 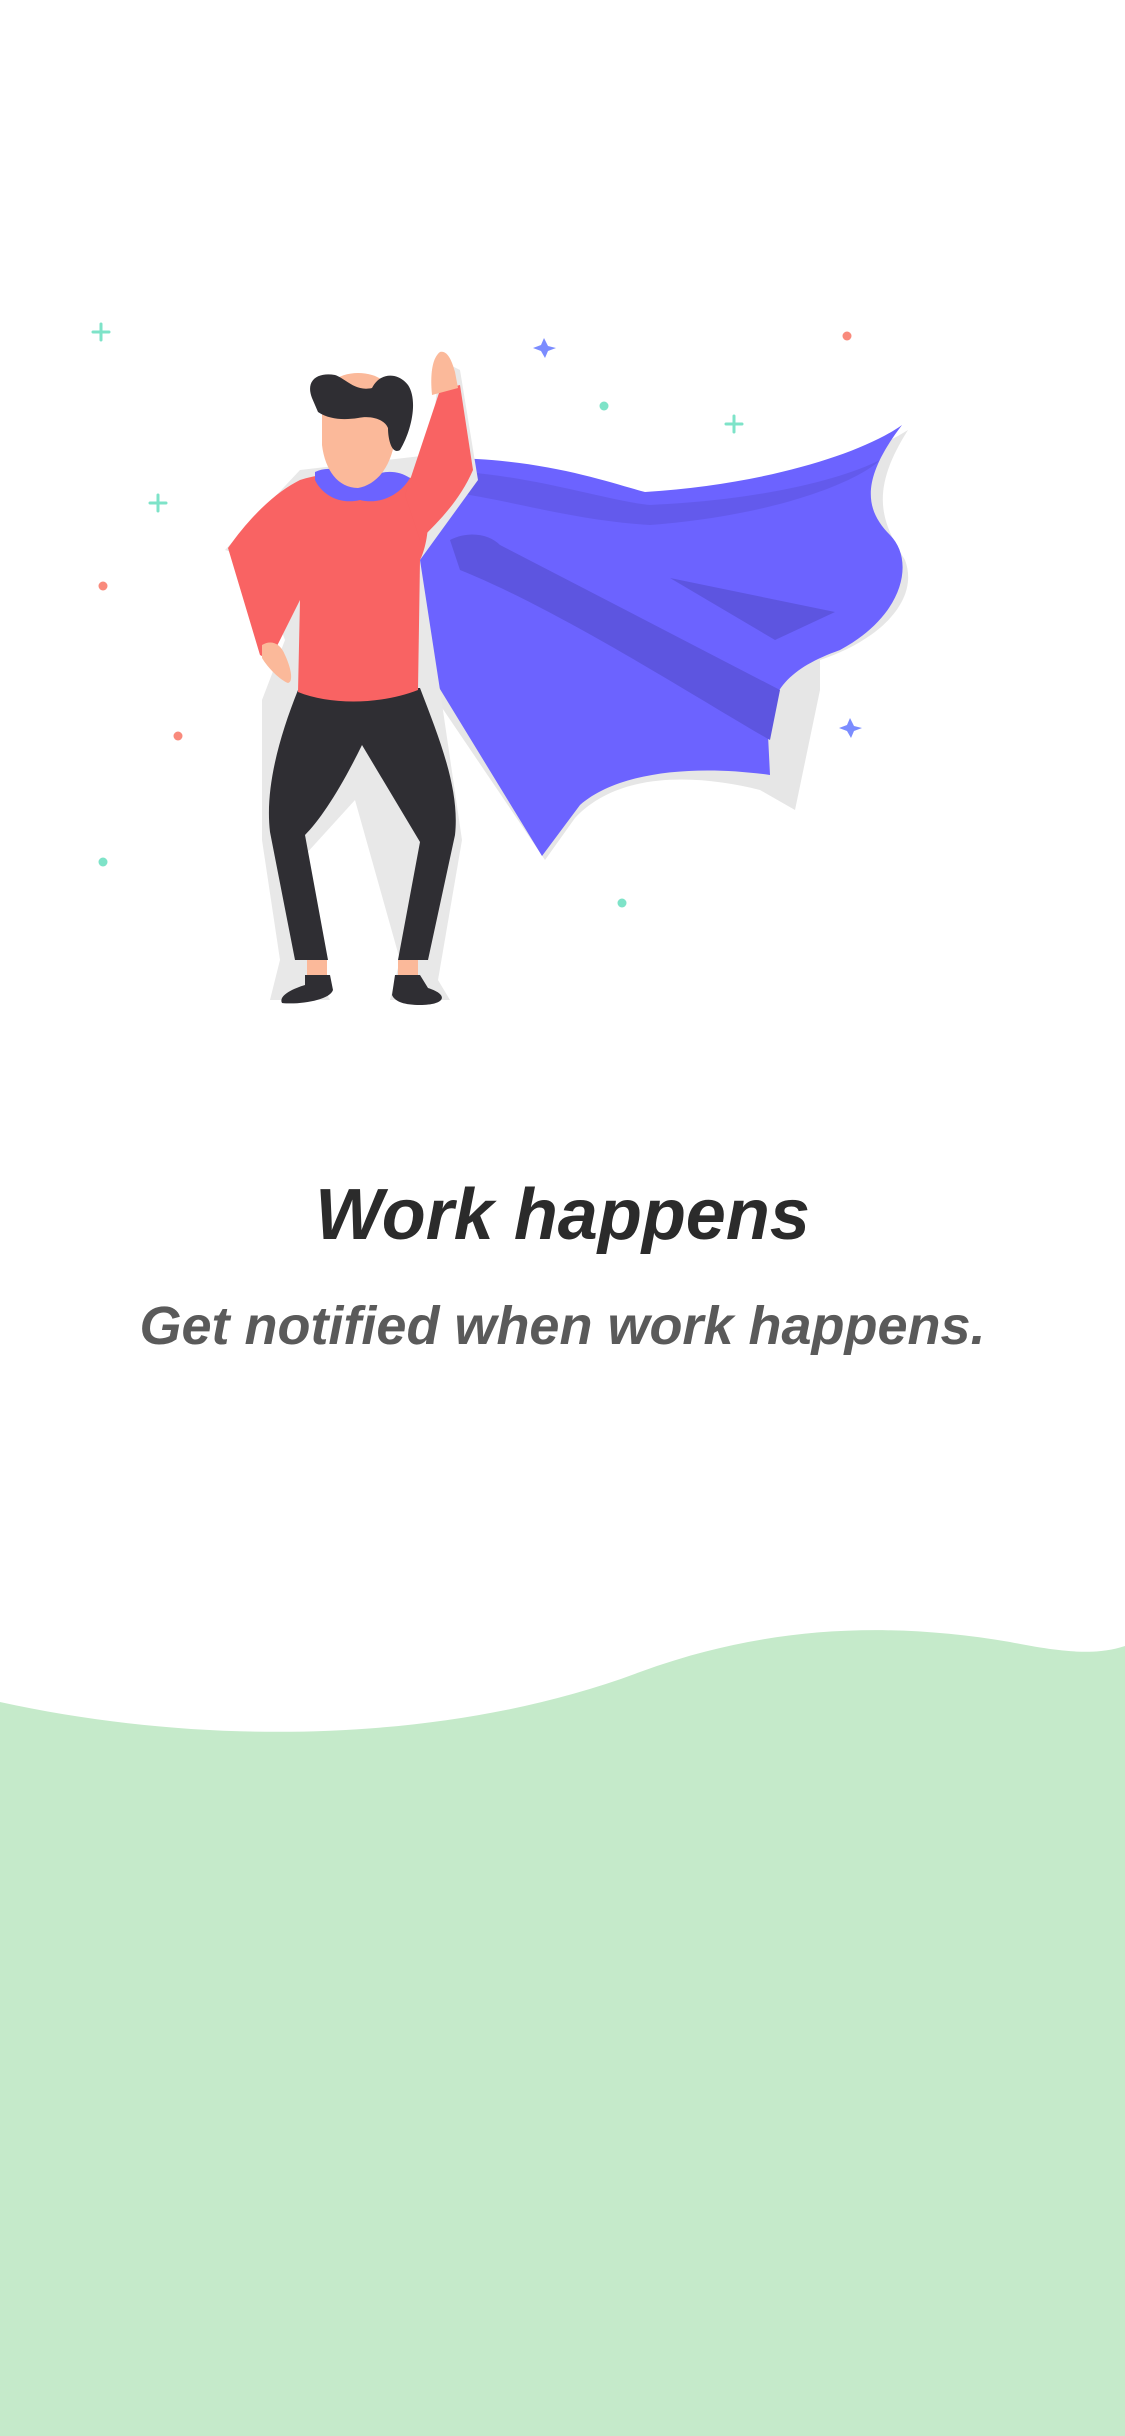 What do you see at coordinates (444, 373) in the screenshot?
I see `raised-hand` at bounding box center [444, 373].